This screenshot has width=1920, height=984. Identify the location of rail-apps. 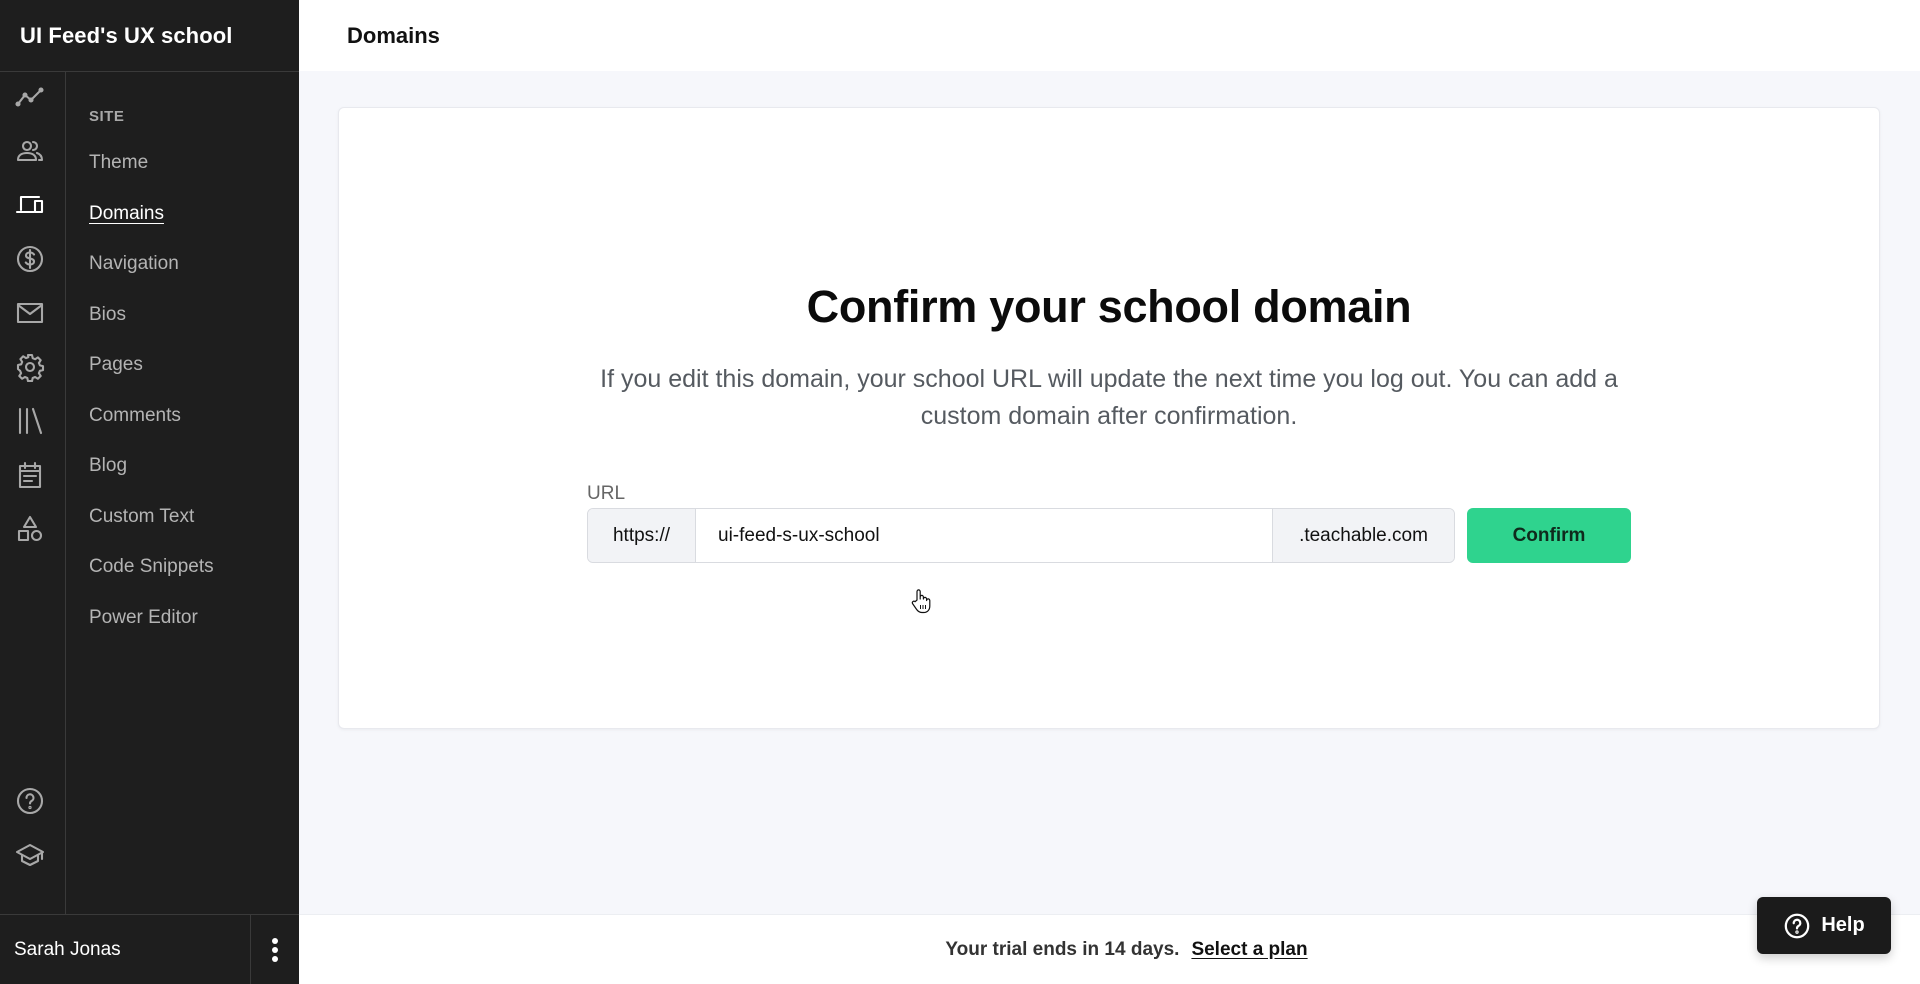
(30, 529).